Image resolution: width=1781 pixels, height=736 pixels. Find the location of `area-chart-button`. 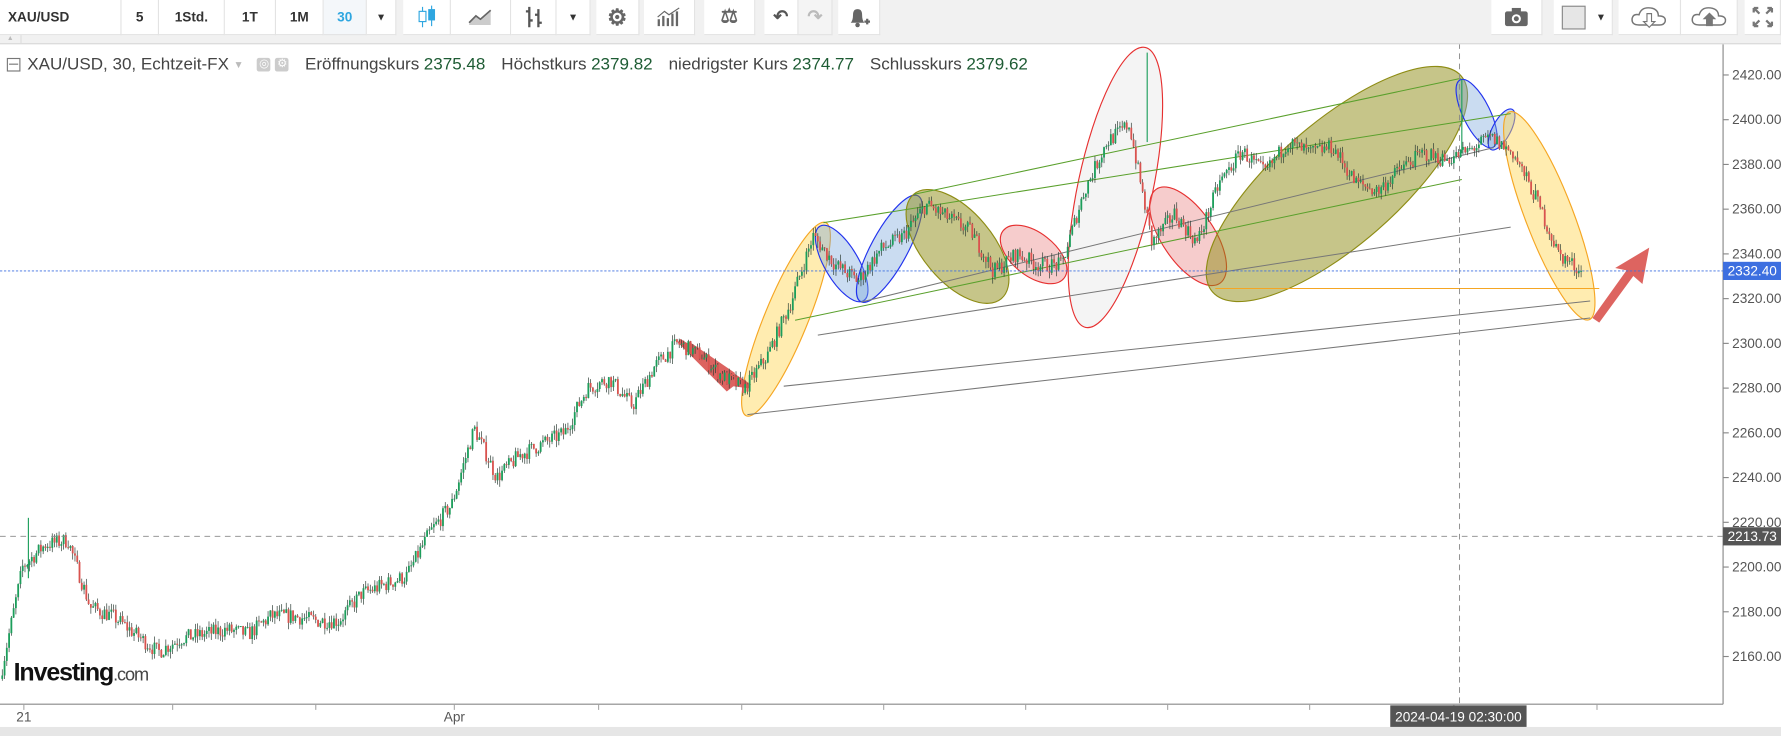

area-chart-button is located at coordinates (481, 18).